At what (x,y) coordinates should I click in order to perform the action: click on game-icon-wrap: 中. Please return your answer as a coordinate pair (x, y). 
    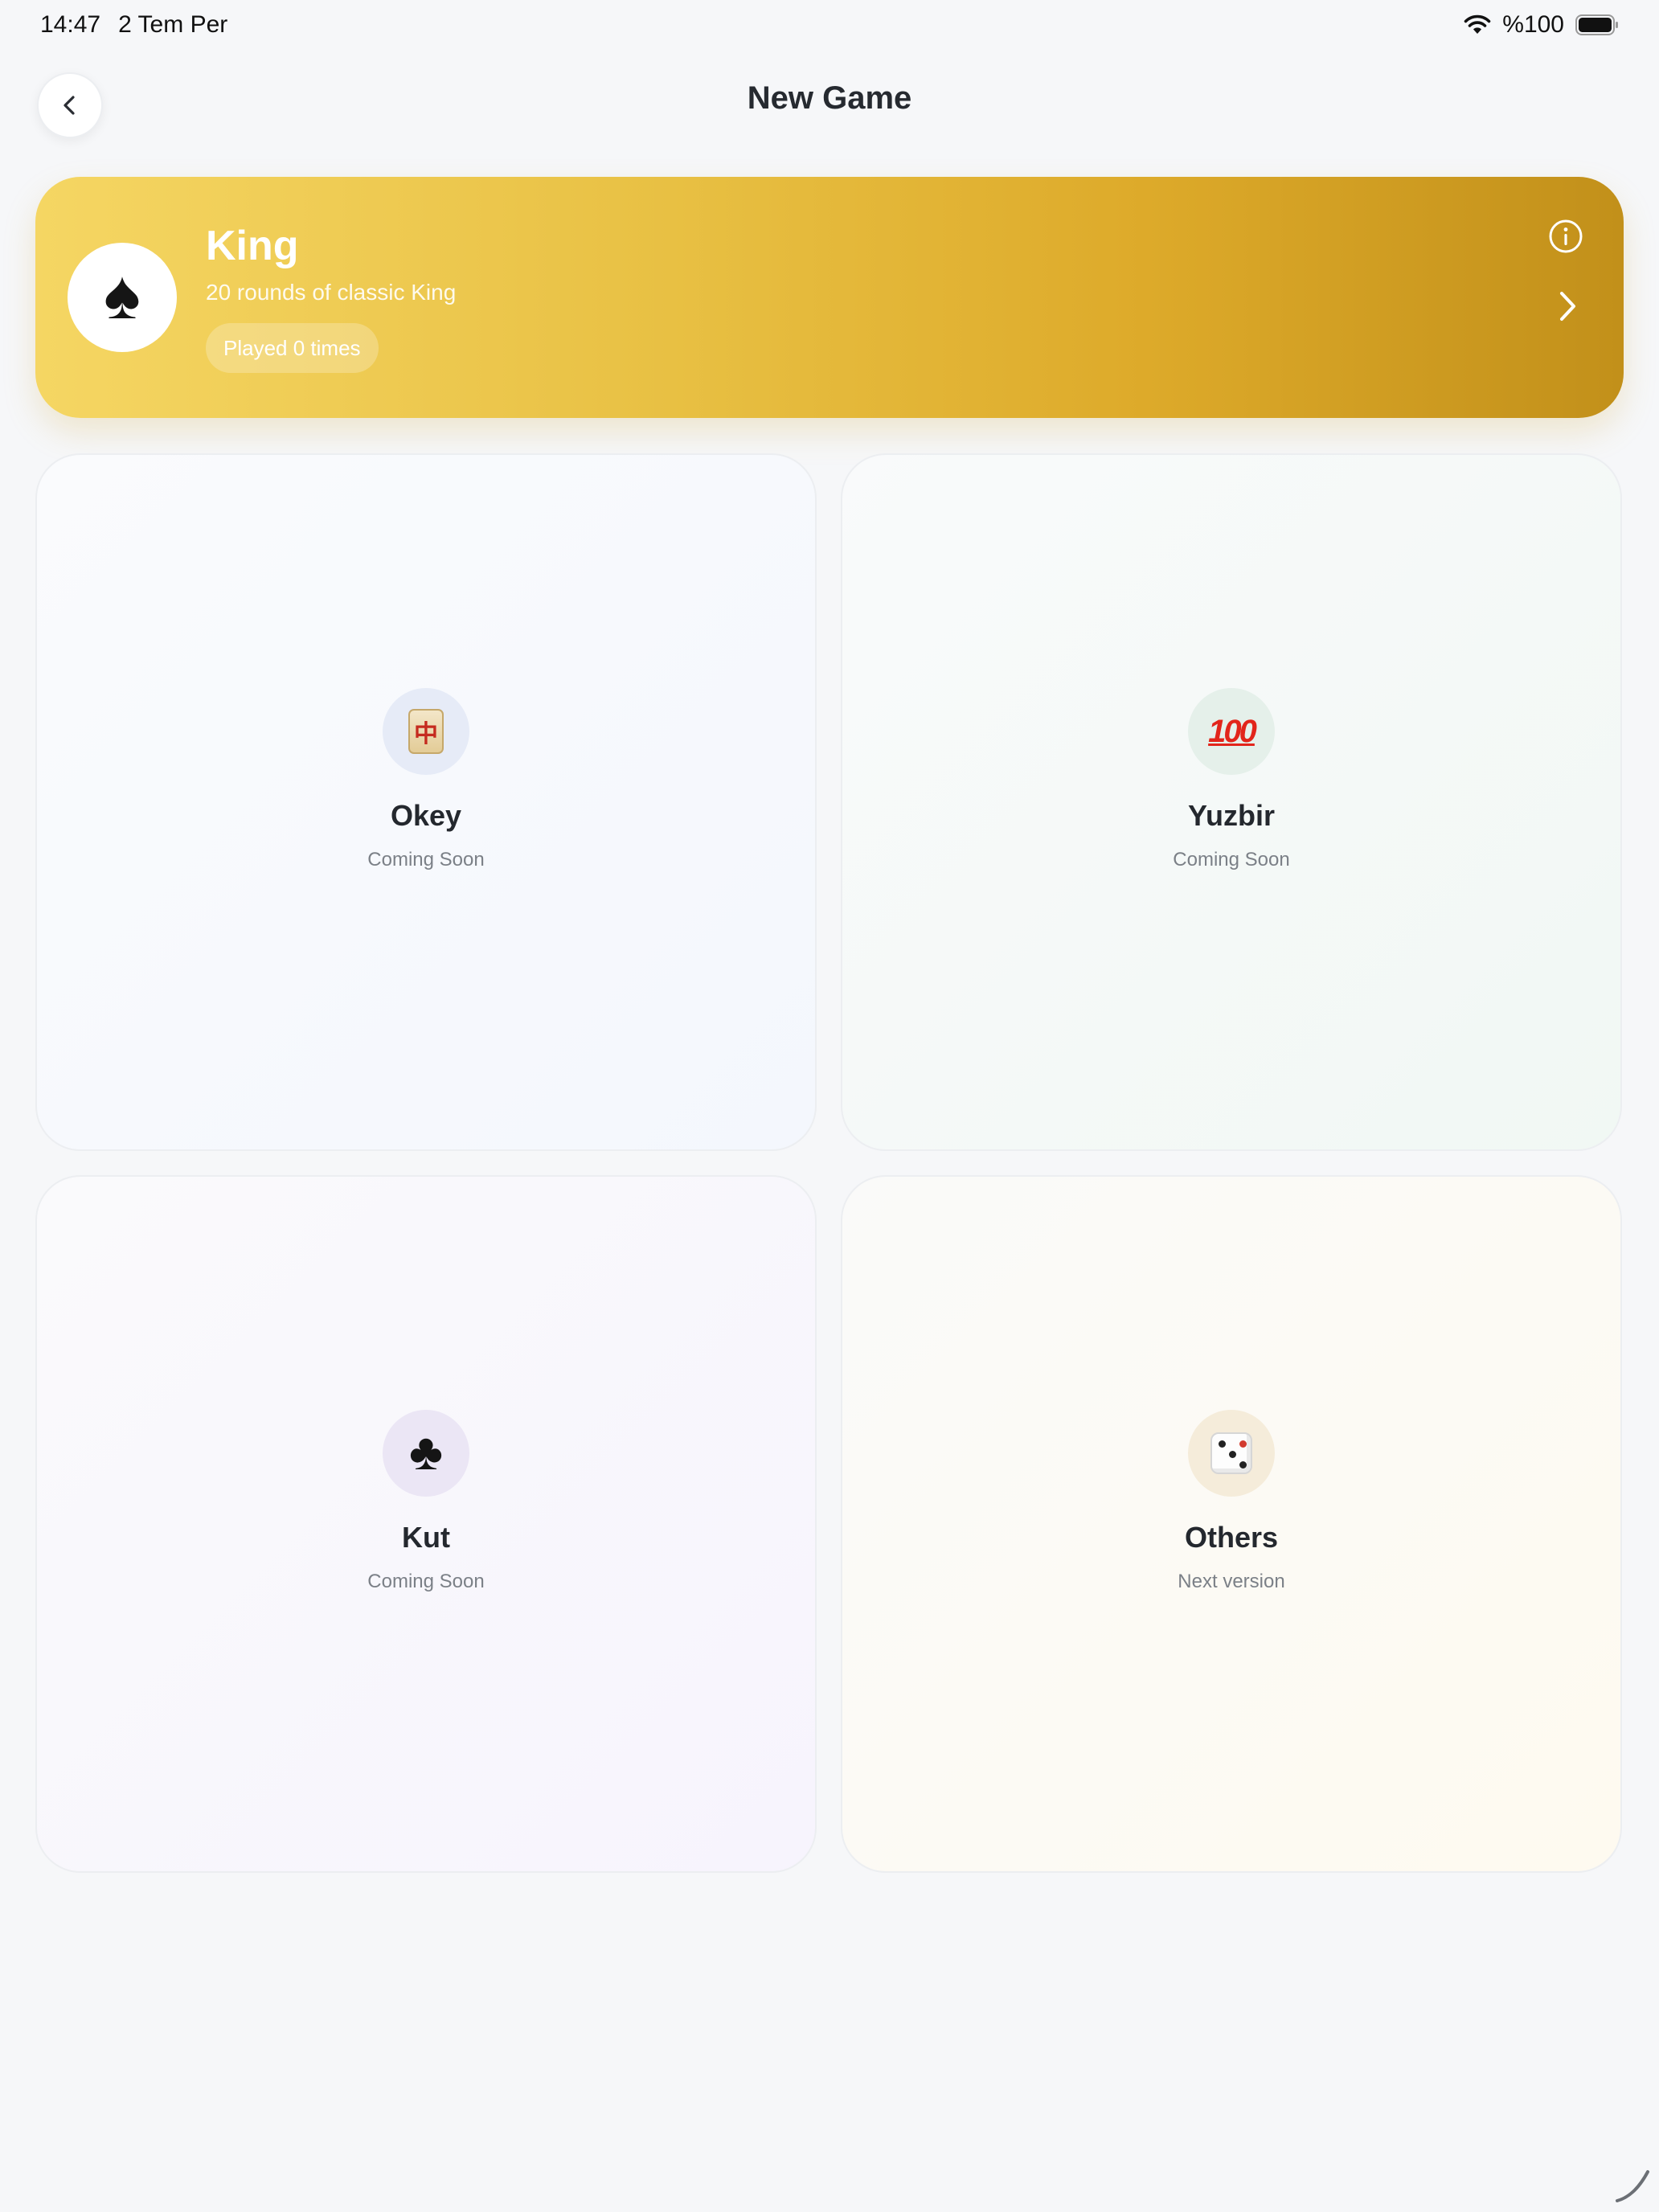
    Looking at the image, I should click on (426, 731).